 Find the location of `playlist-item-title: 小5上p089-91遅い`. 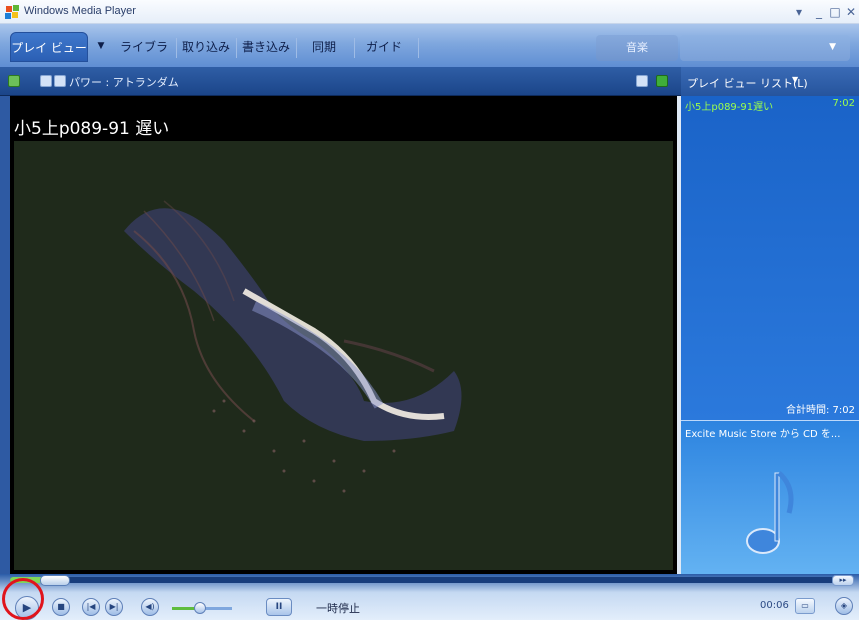

playlist-item-title: 小5上p089-91遅い is located at coordinates (729, 107).